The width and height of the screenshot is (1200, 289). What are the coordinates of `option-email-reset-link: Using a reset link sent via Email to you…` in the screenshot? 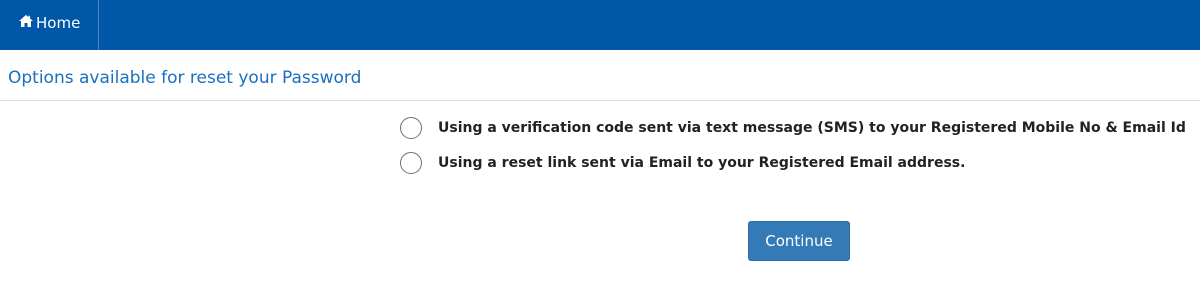 It's located at (682, 163).